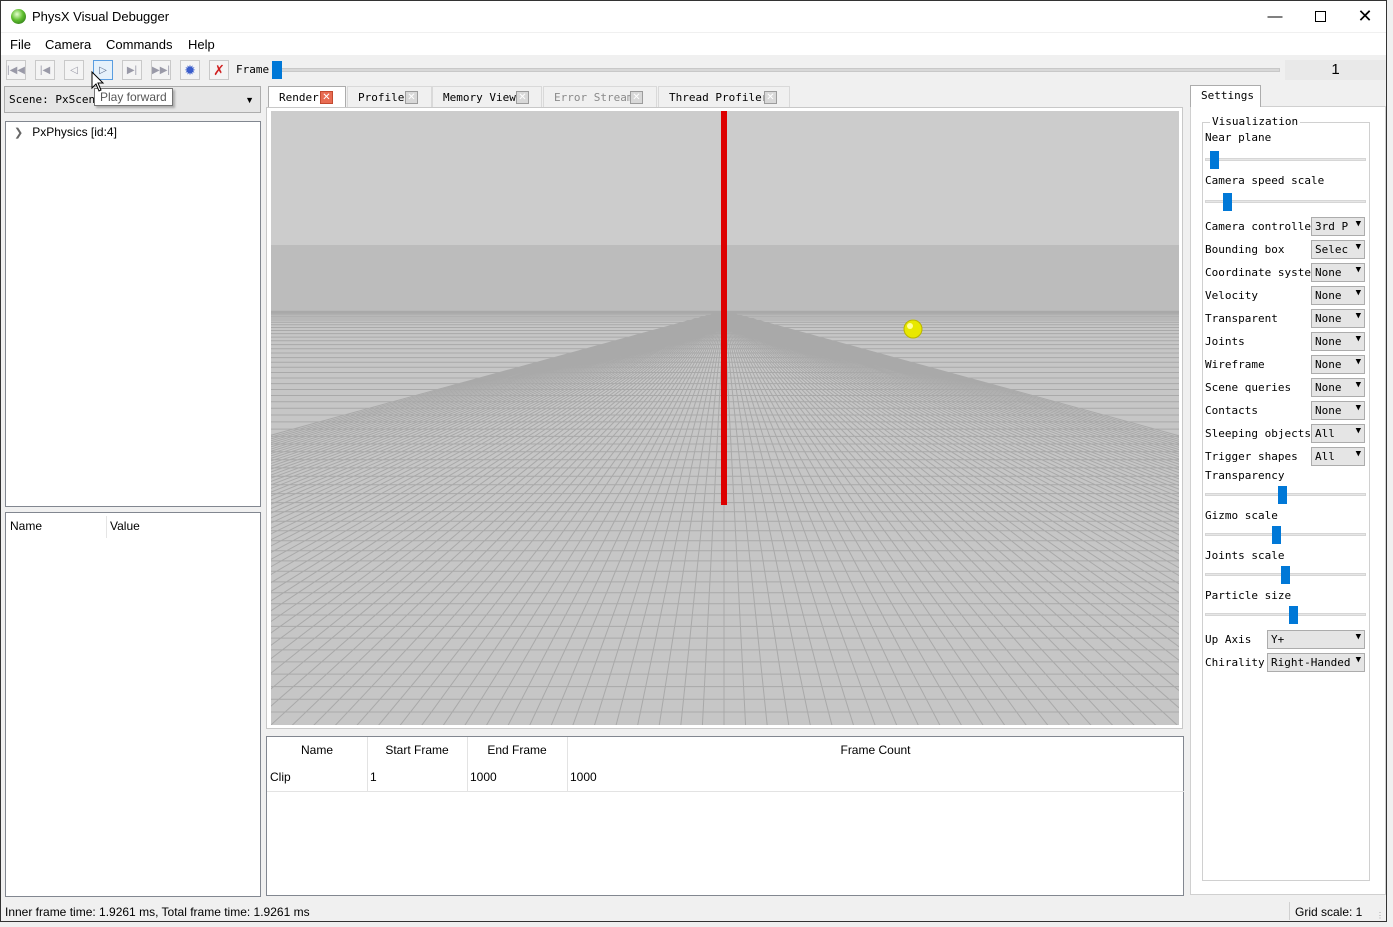 This screenshot has height=927, width=1393. Describe the element at coordinates (201, 44) in the screenshot. I see `menu-help: Help` at that location.